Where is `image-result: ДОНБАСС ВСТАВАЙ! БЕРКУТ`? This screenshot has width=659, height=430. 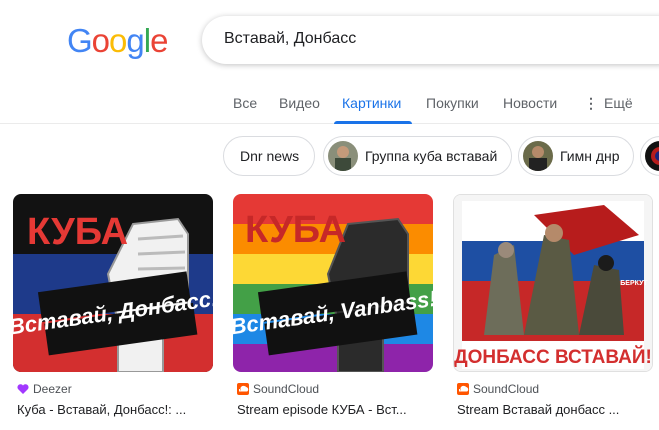 image-result: ДОНБАСС ВСТАВАЙ! БЕРКУТ is located at coordinates (553, 283).